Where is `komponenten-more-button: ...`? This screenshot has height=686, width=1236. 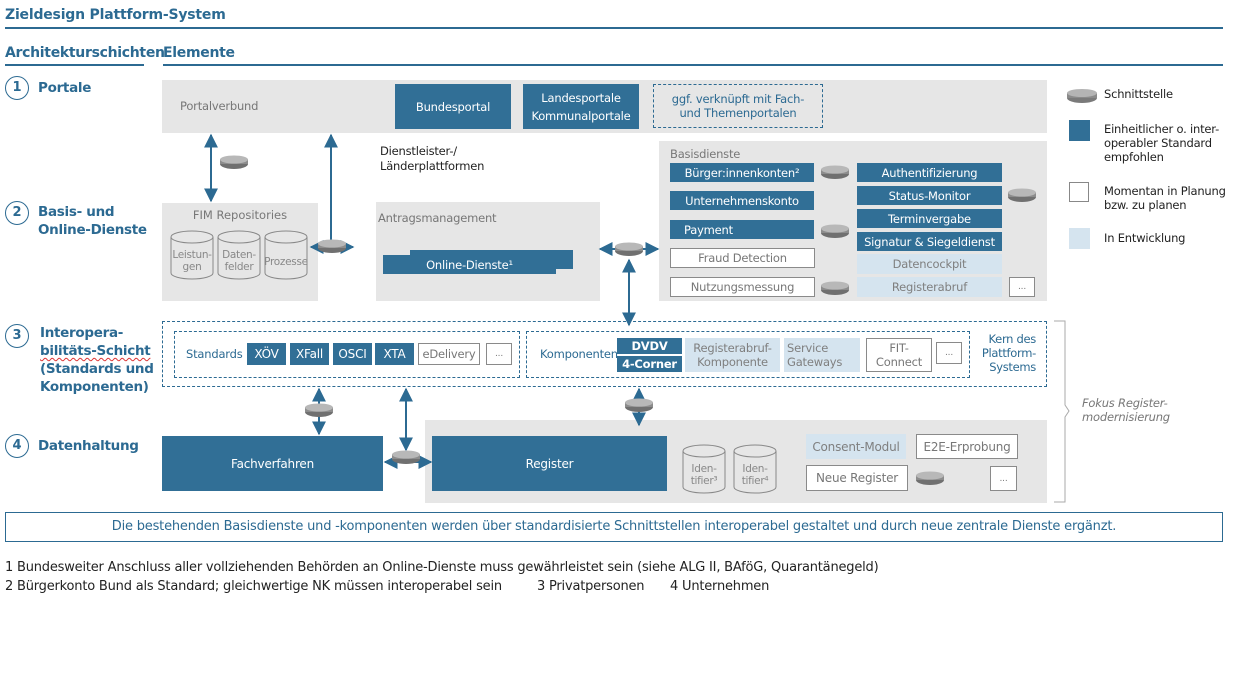
komponenten-more-button: ... is located at coordinates (949, 353).